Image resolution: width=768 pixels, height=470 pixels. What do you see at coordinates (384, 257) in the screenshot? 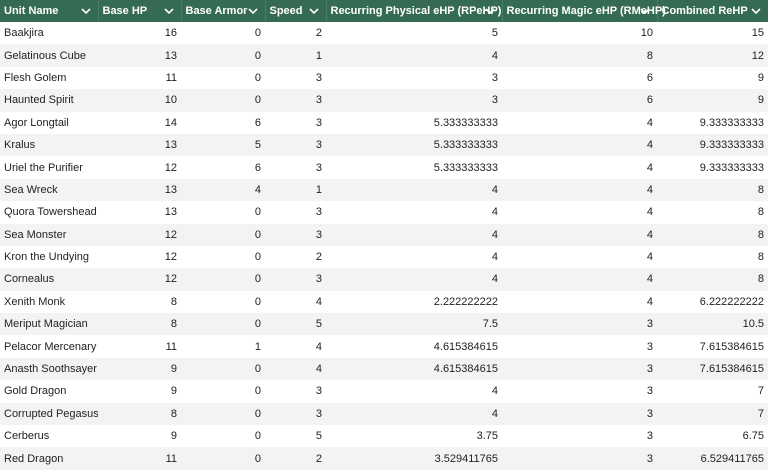
I see `table-row: Kron the Undying 12 0 2 4 4 8` at bounding box center [384, 257].